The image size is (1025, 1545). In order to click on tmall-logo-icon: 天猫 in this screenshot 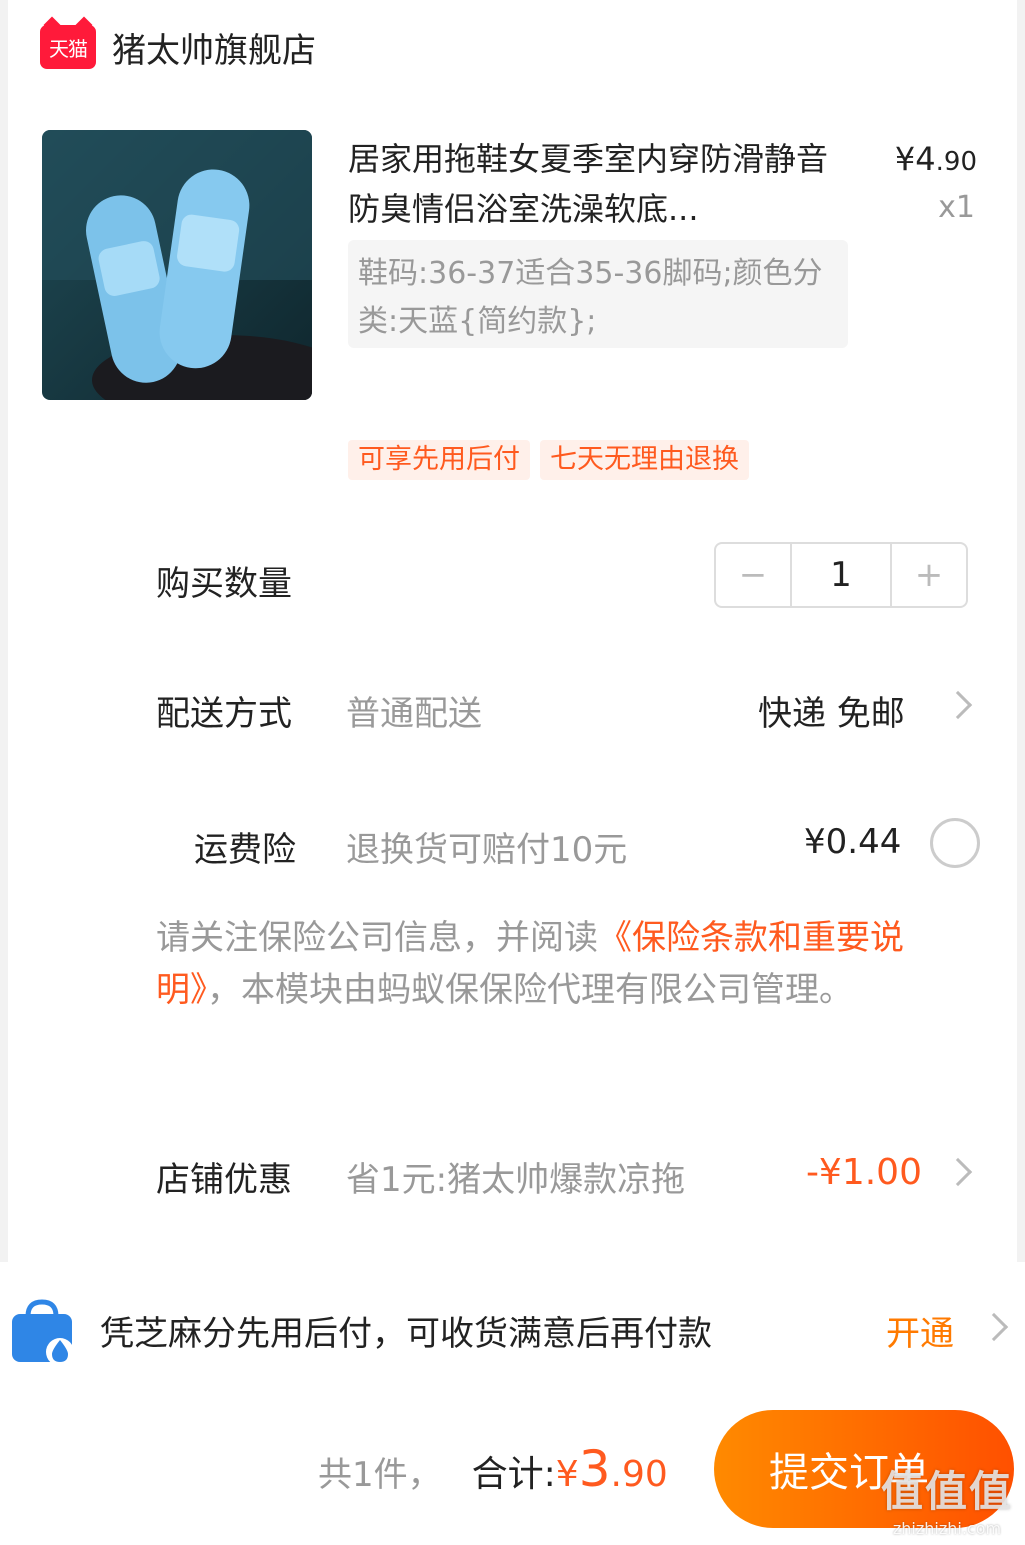, I will do `click(68, 47)`.